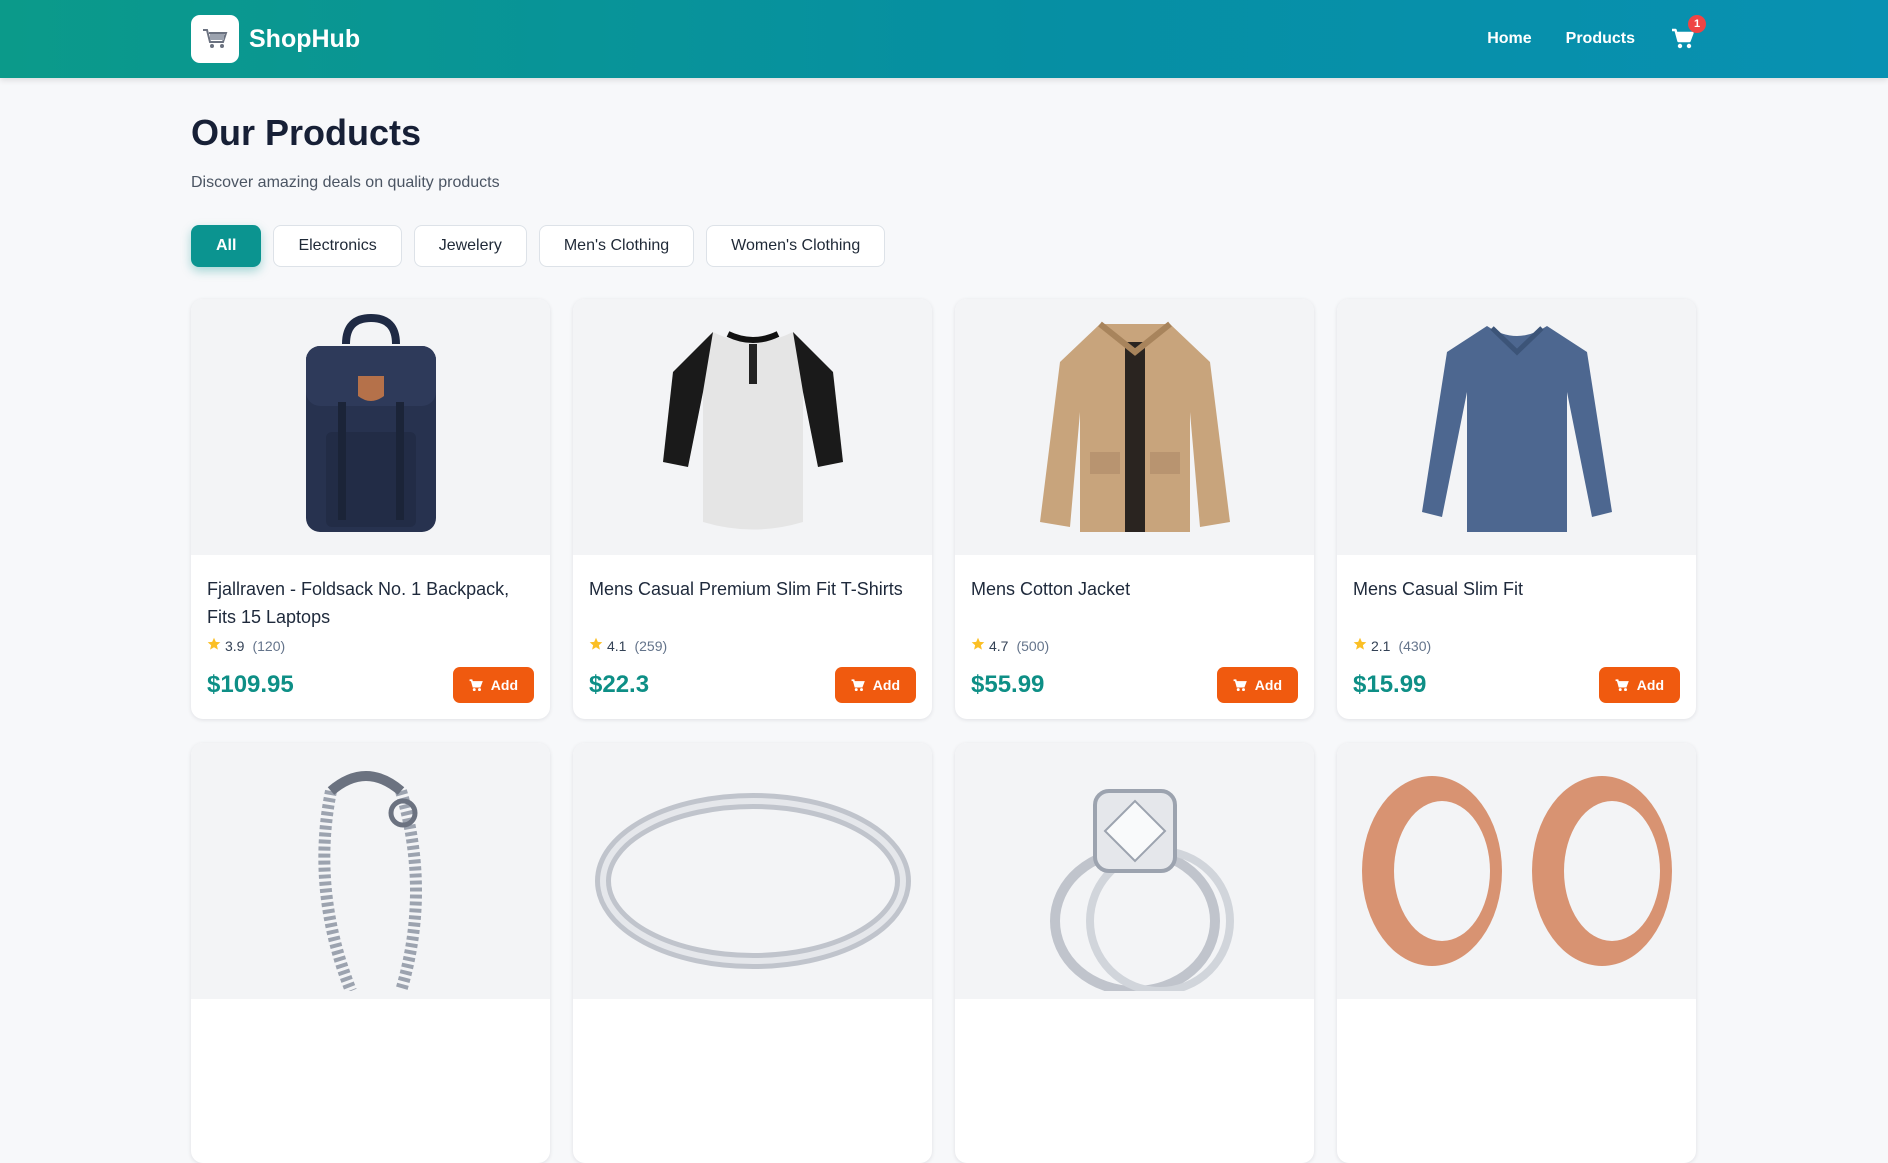 The width and height of the screenshot is (1888, 1163). I want to click on product-card: Mens Cotton Jacket 4.7 (500) $55.99 Add, so click(1134, 509).